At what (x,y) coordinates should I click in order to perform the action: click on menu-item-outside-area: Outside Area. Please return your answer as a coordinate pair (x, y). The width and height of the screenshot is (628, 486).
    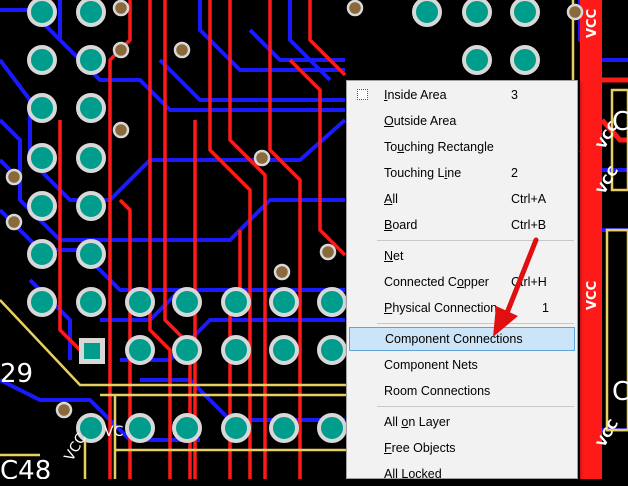
    Looking at the image, I should click on (462, 121).